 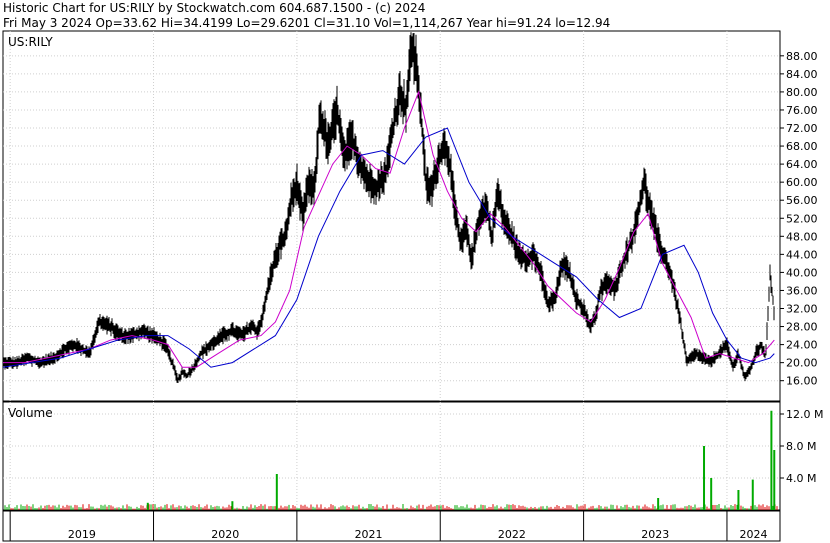 I want to click on year-label: 2021, so click(x=369, y=534).